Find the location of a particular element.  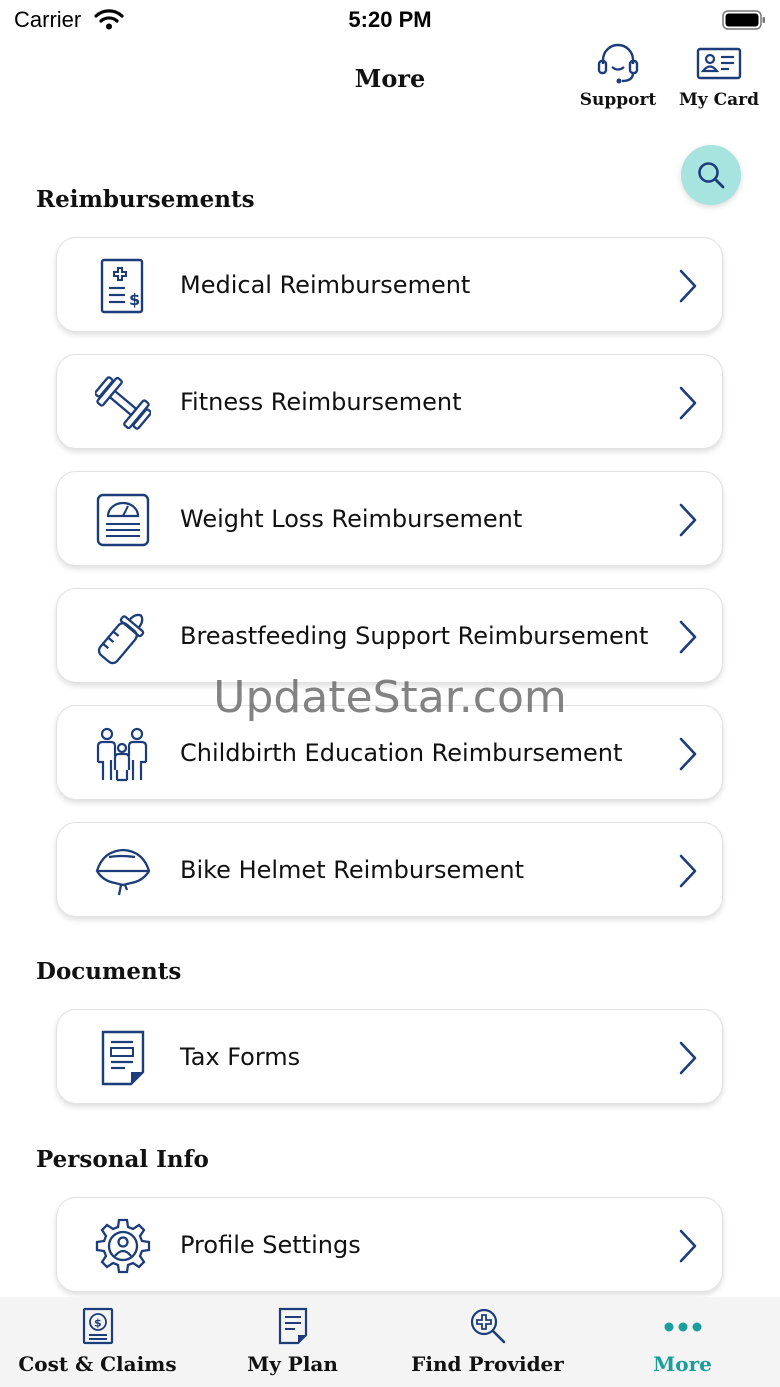

more-dots-icon is located at coordinates (682, 1327).